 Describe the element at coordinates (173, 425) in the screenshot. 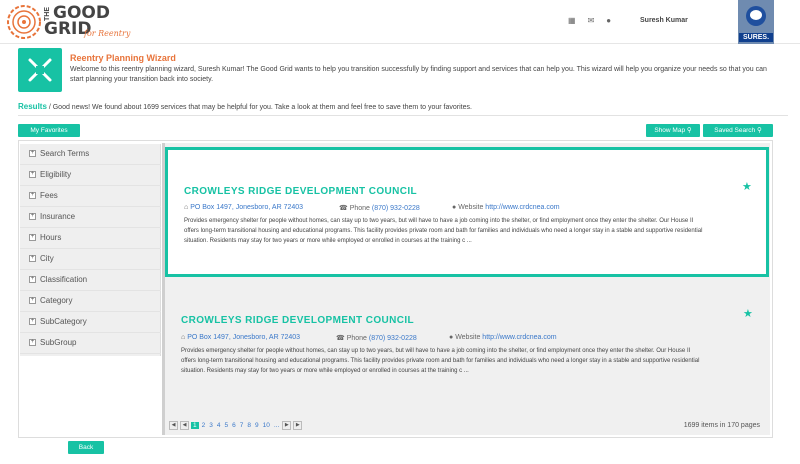

I see `first-page-button: ◀` at that location.